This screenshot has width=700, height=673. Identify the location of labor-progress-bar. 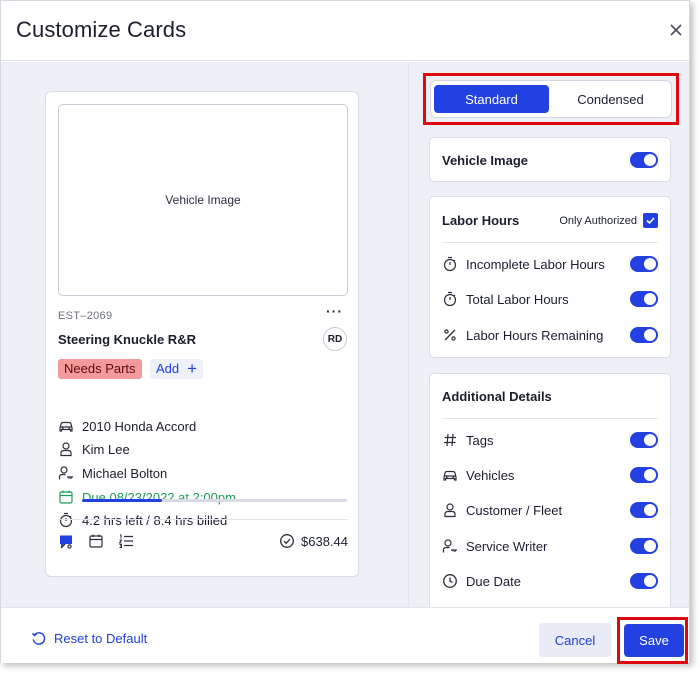
(214, 500).